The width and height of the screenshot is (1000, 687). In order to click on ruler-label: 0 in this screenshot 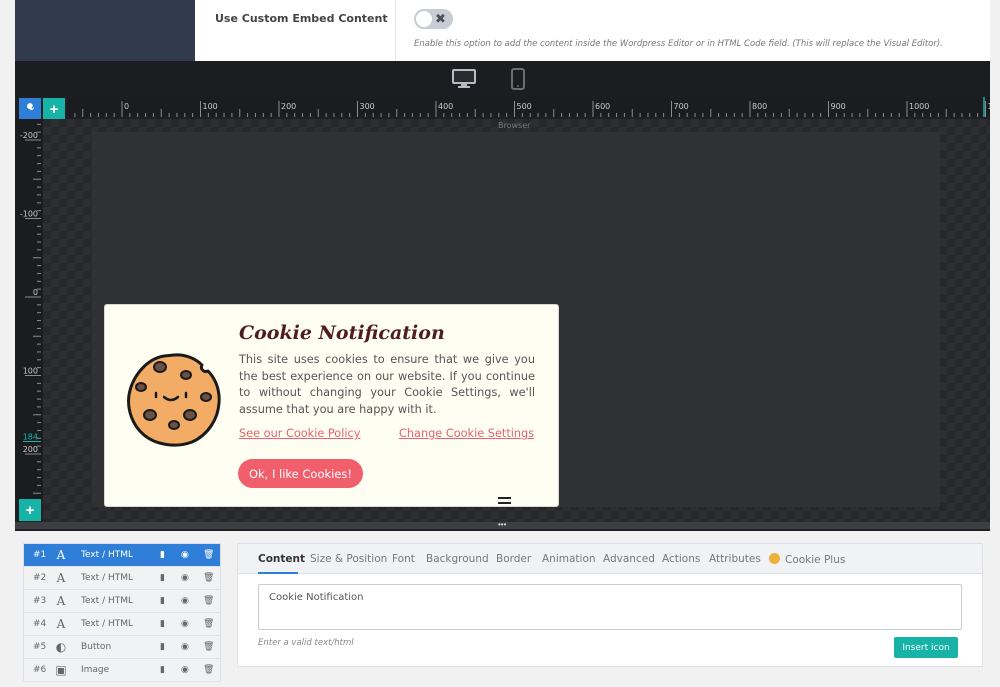, I will do `click(35, 292)`.